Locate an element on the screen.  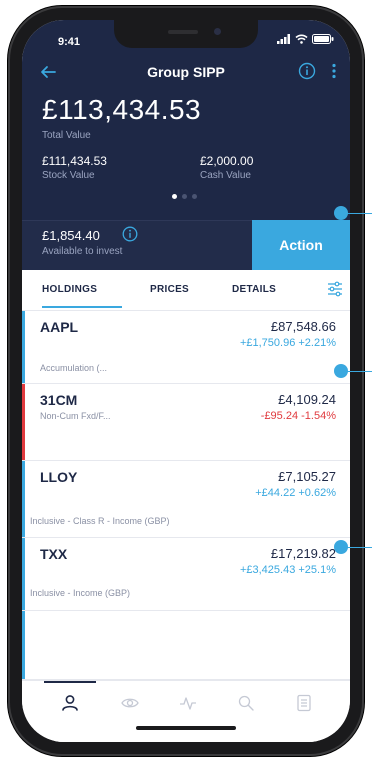
home-indicator is located at coordinates (186, 728).